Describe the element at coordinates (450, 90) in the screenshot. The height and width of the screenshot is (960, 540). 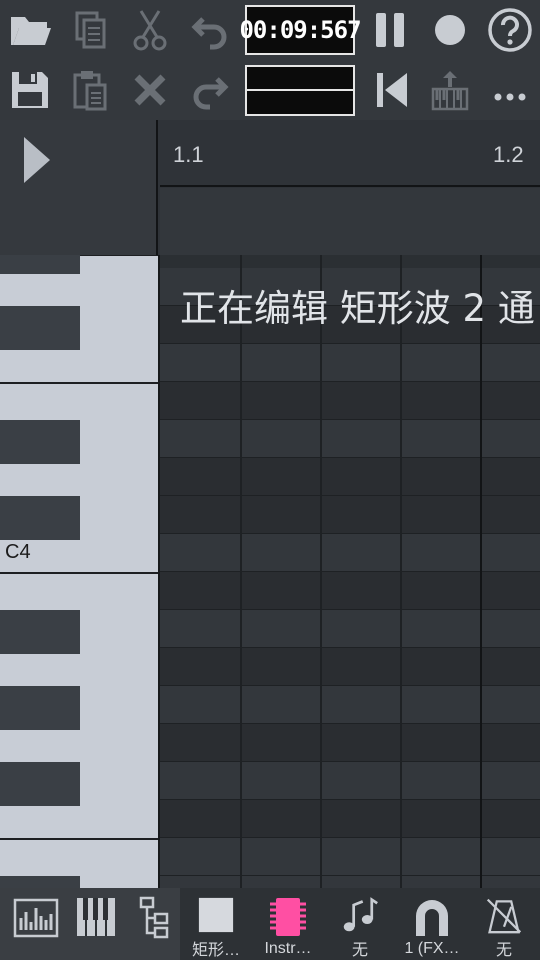
I see `piano-export-icon` at that location.